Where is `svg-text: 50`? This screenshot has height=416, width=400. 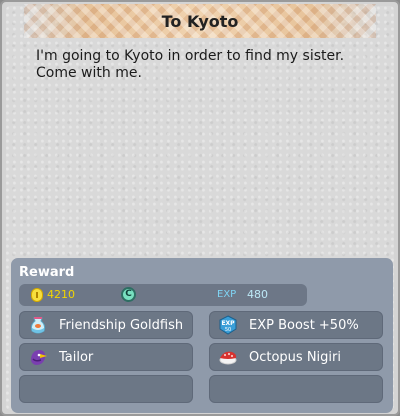 svg-text: 50 is located at coordinates (228, 330).